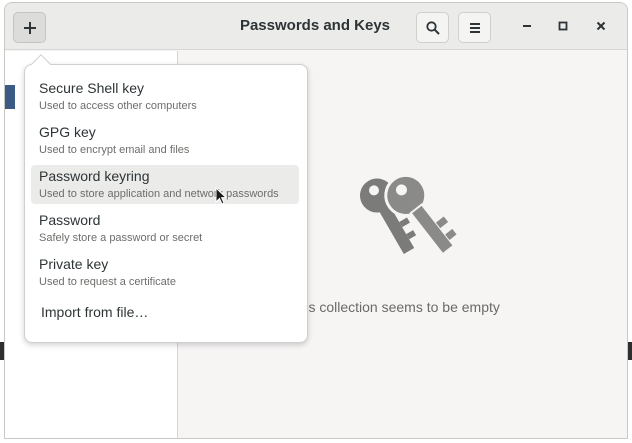  I want to click on hamburger-menu-icon, so click(474, 27).